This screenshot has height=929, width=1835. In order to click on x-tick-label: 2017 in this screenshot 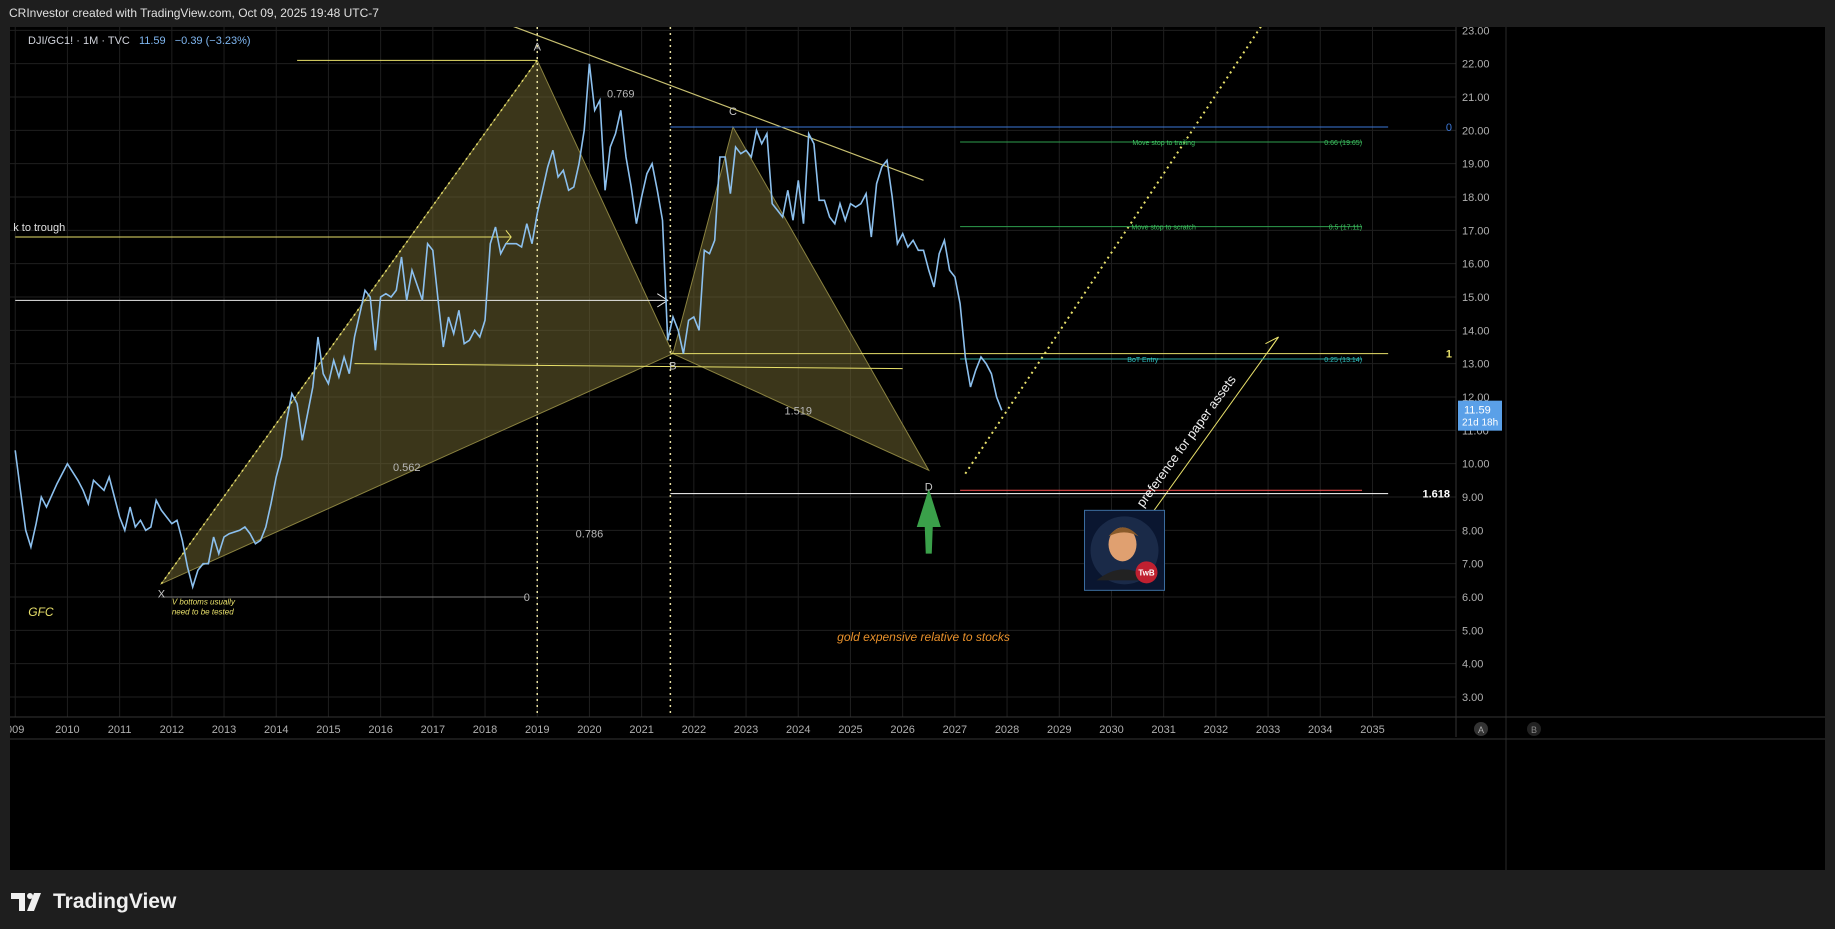, I will do `click(433, 730)`.